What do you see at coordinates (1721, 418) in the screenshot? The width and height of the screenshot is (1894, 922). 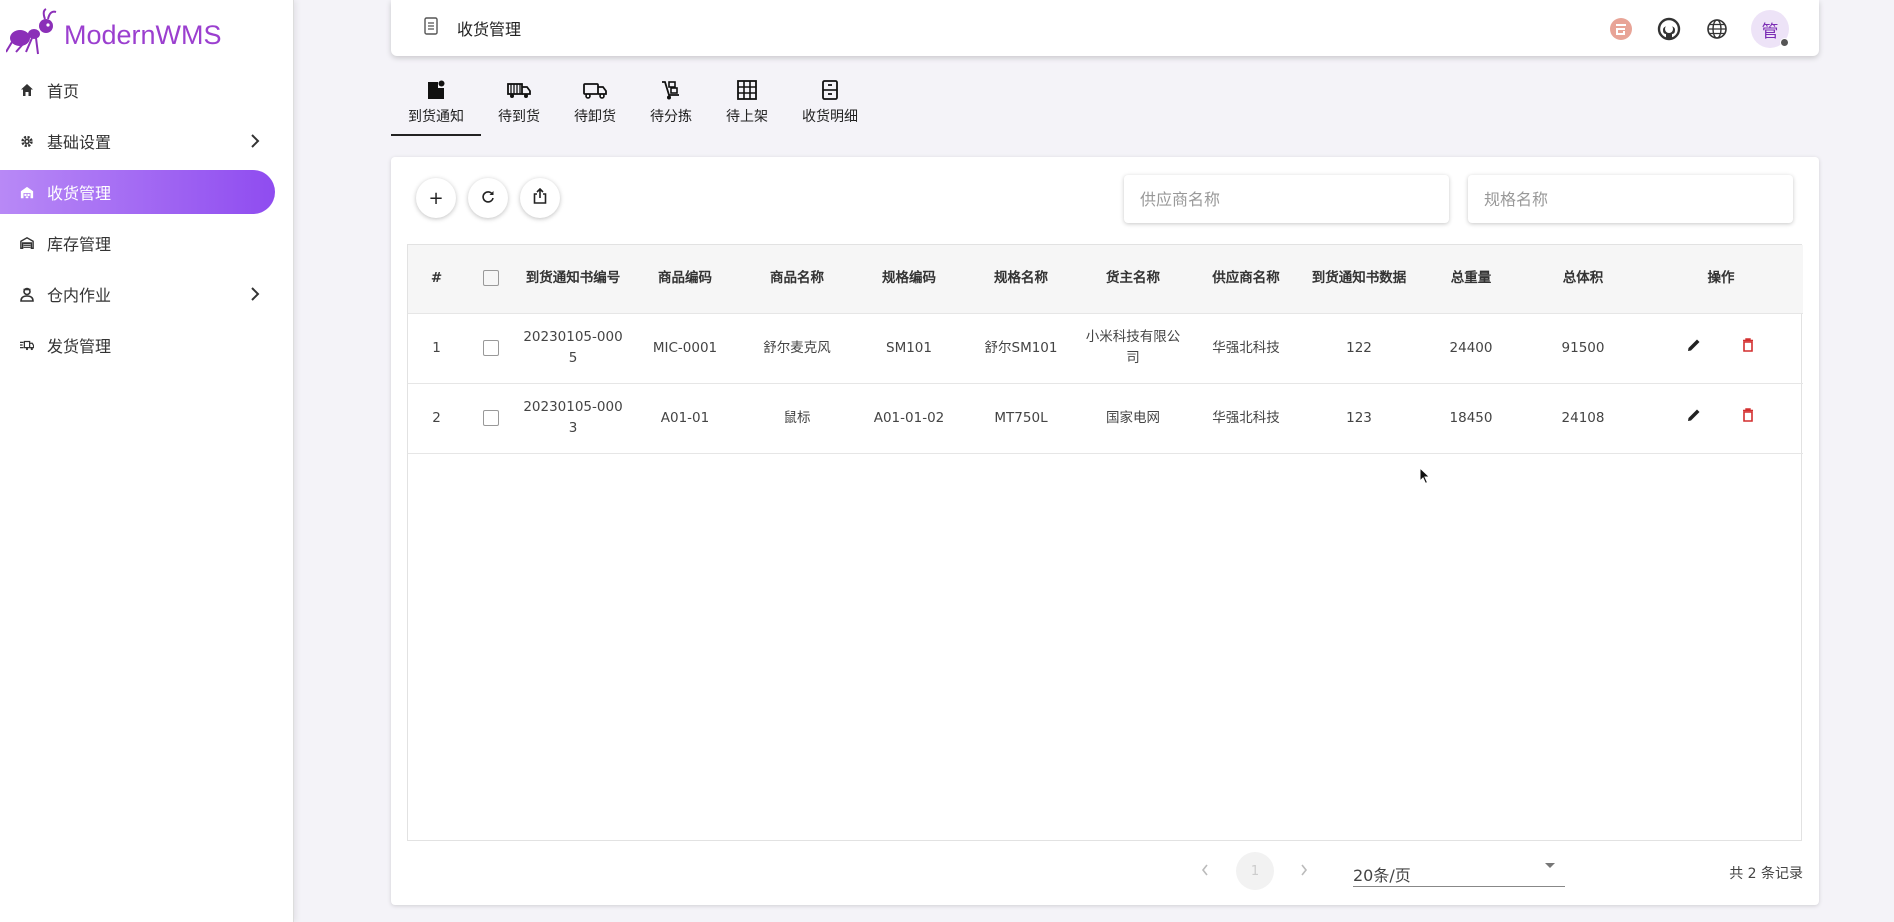 I see `cell-actions` at bounding box center [1721, 418].